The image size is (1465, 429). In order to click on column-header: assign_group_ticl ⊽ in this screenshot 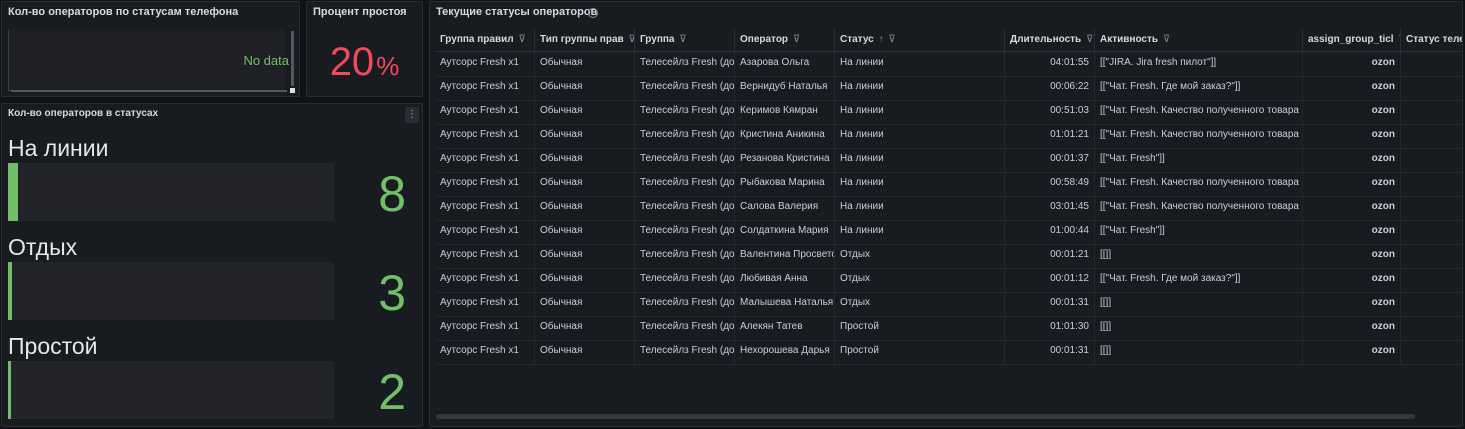, I will do `click(1352, 40)`.